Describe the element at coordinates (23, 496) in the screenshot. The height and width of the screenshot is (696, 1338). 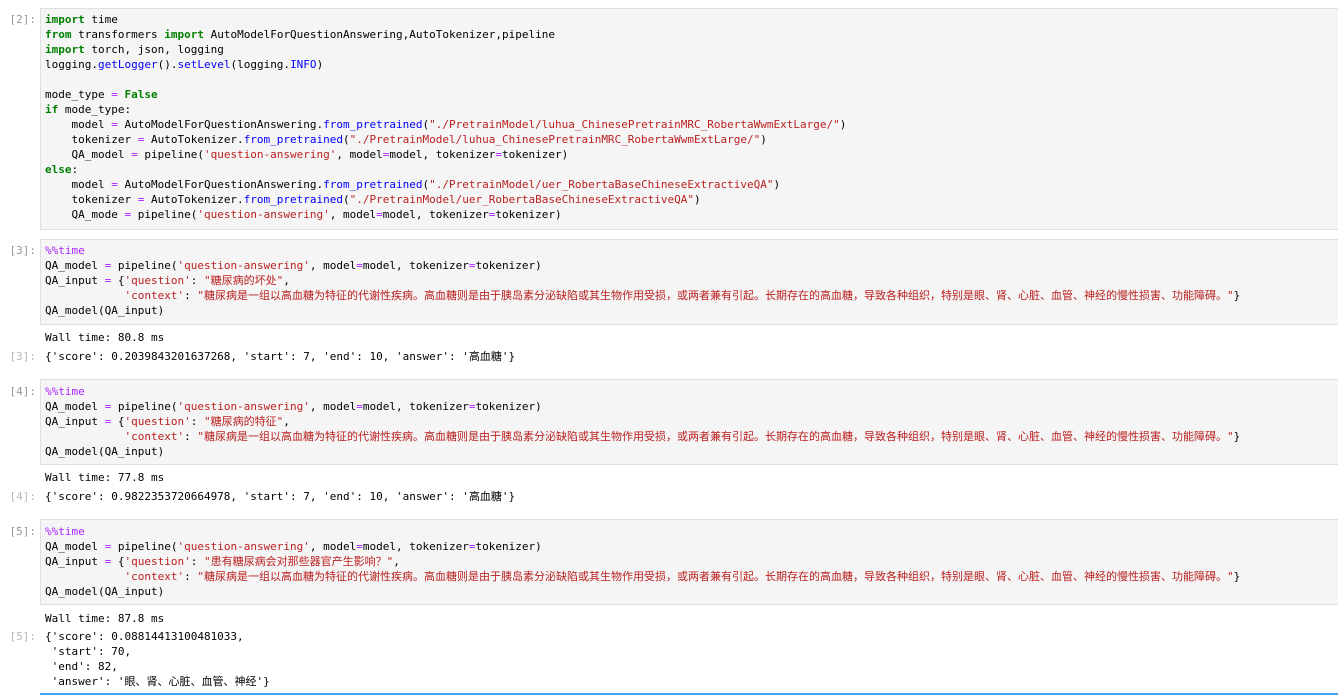
I see `cell-3-out-prompt: [4]:` at that location.